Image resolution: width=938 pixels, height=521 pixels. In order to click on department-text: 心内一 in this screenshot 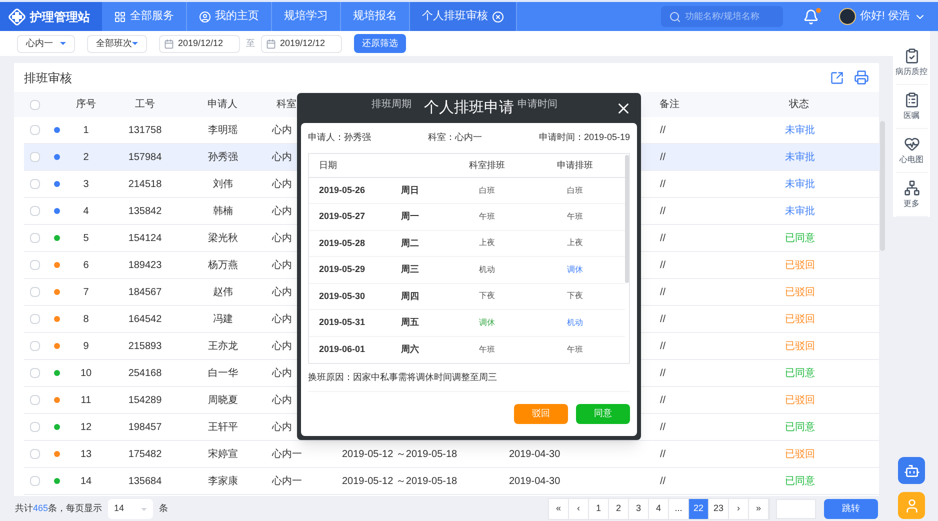, I will do `click(287, 454)`.